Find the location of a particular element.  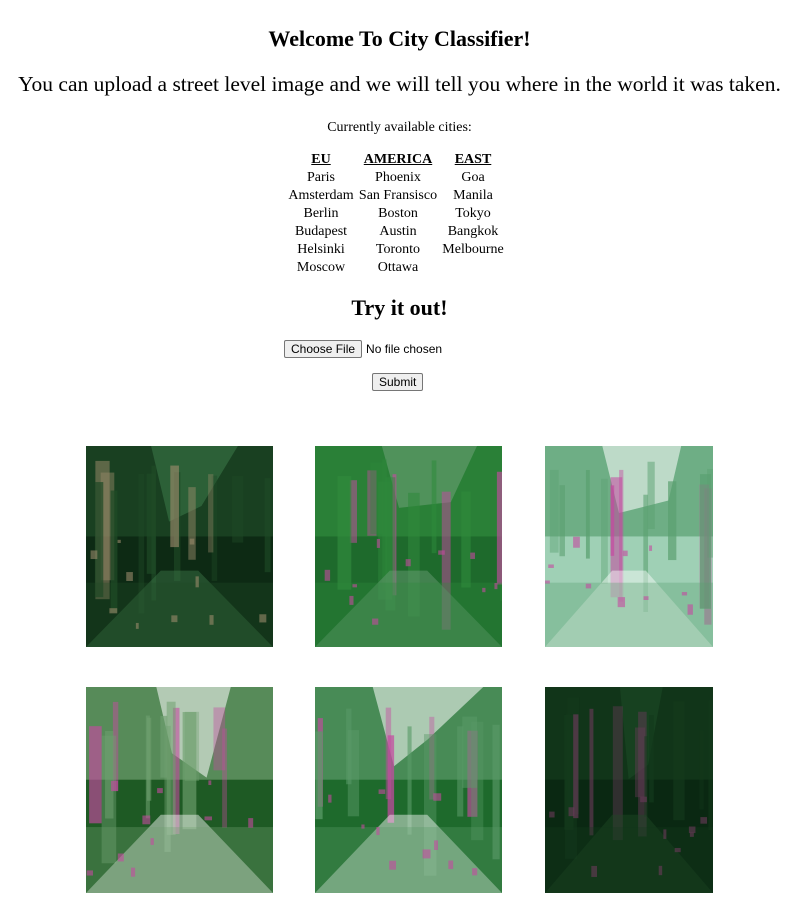

file-input: Choose File No file chosen is located at coordinates (363, 349).